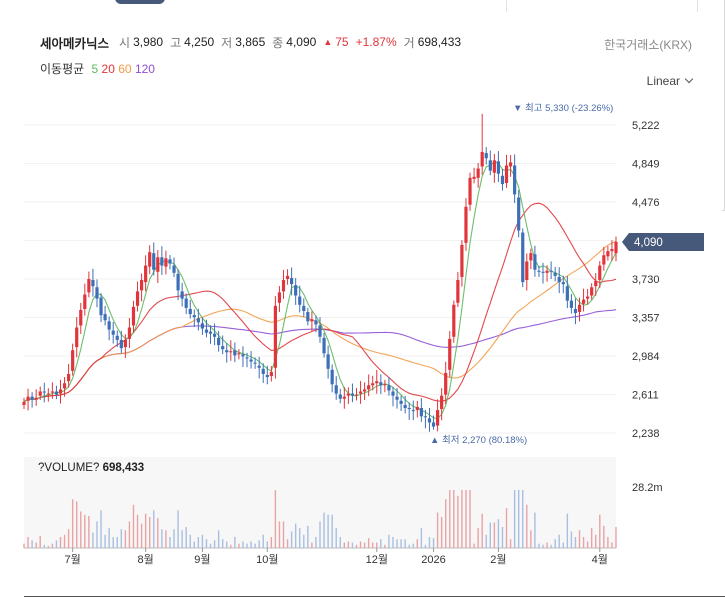 The width and height of the screenshot is (725, 603). Describe the element at coordinates (646, 357) in the screenshot. I see `y-tick-label: 2,984` at that location.